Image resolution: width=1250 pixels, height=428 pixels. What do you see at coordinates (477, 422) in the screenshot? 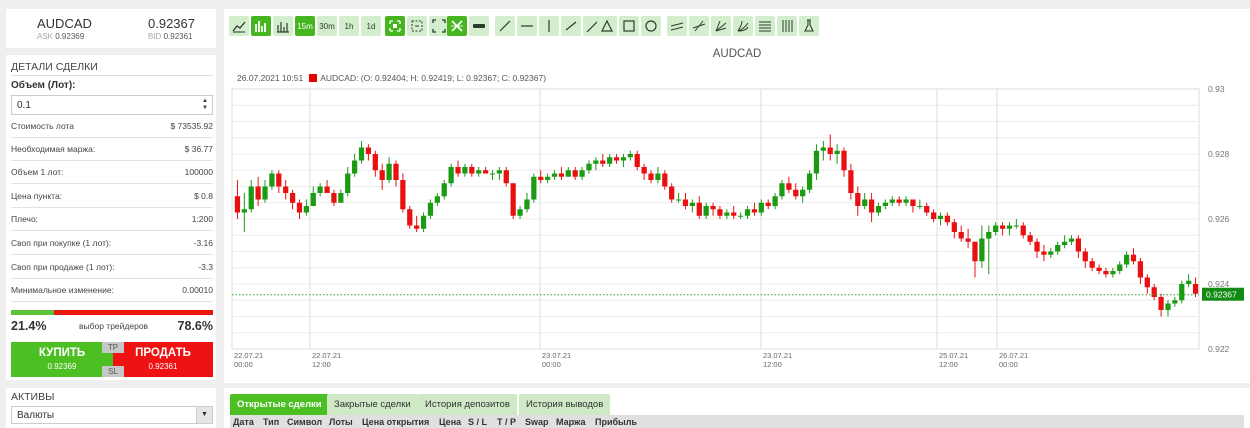
I see `column-stop-loss: S / L` at bounding box center [477, 422].